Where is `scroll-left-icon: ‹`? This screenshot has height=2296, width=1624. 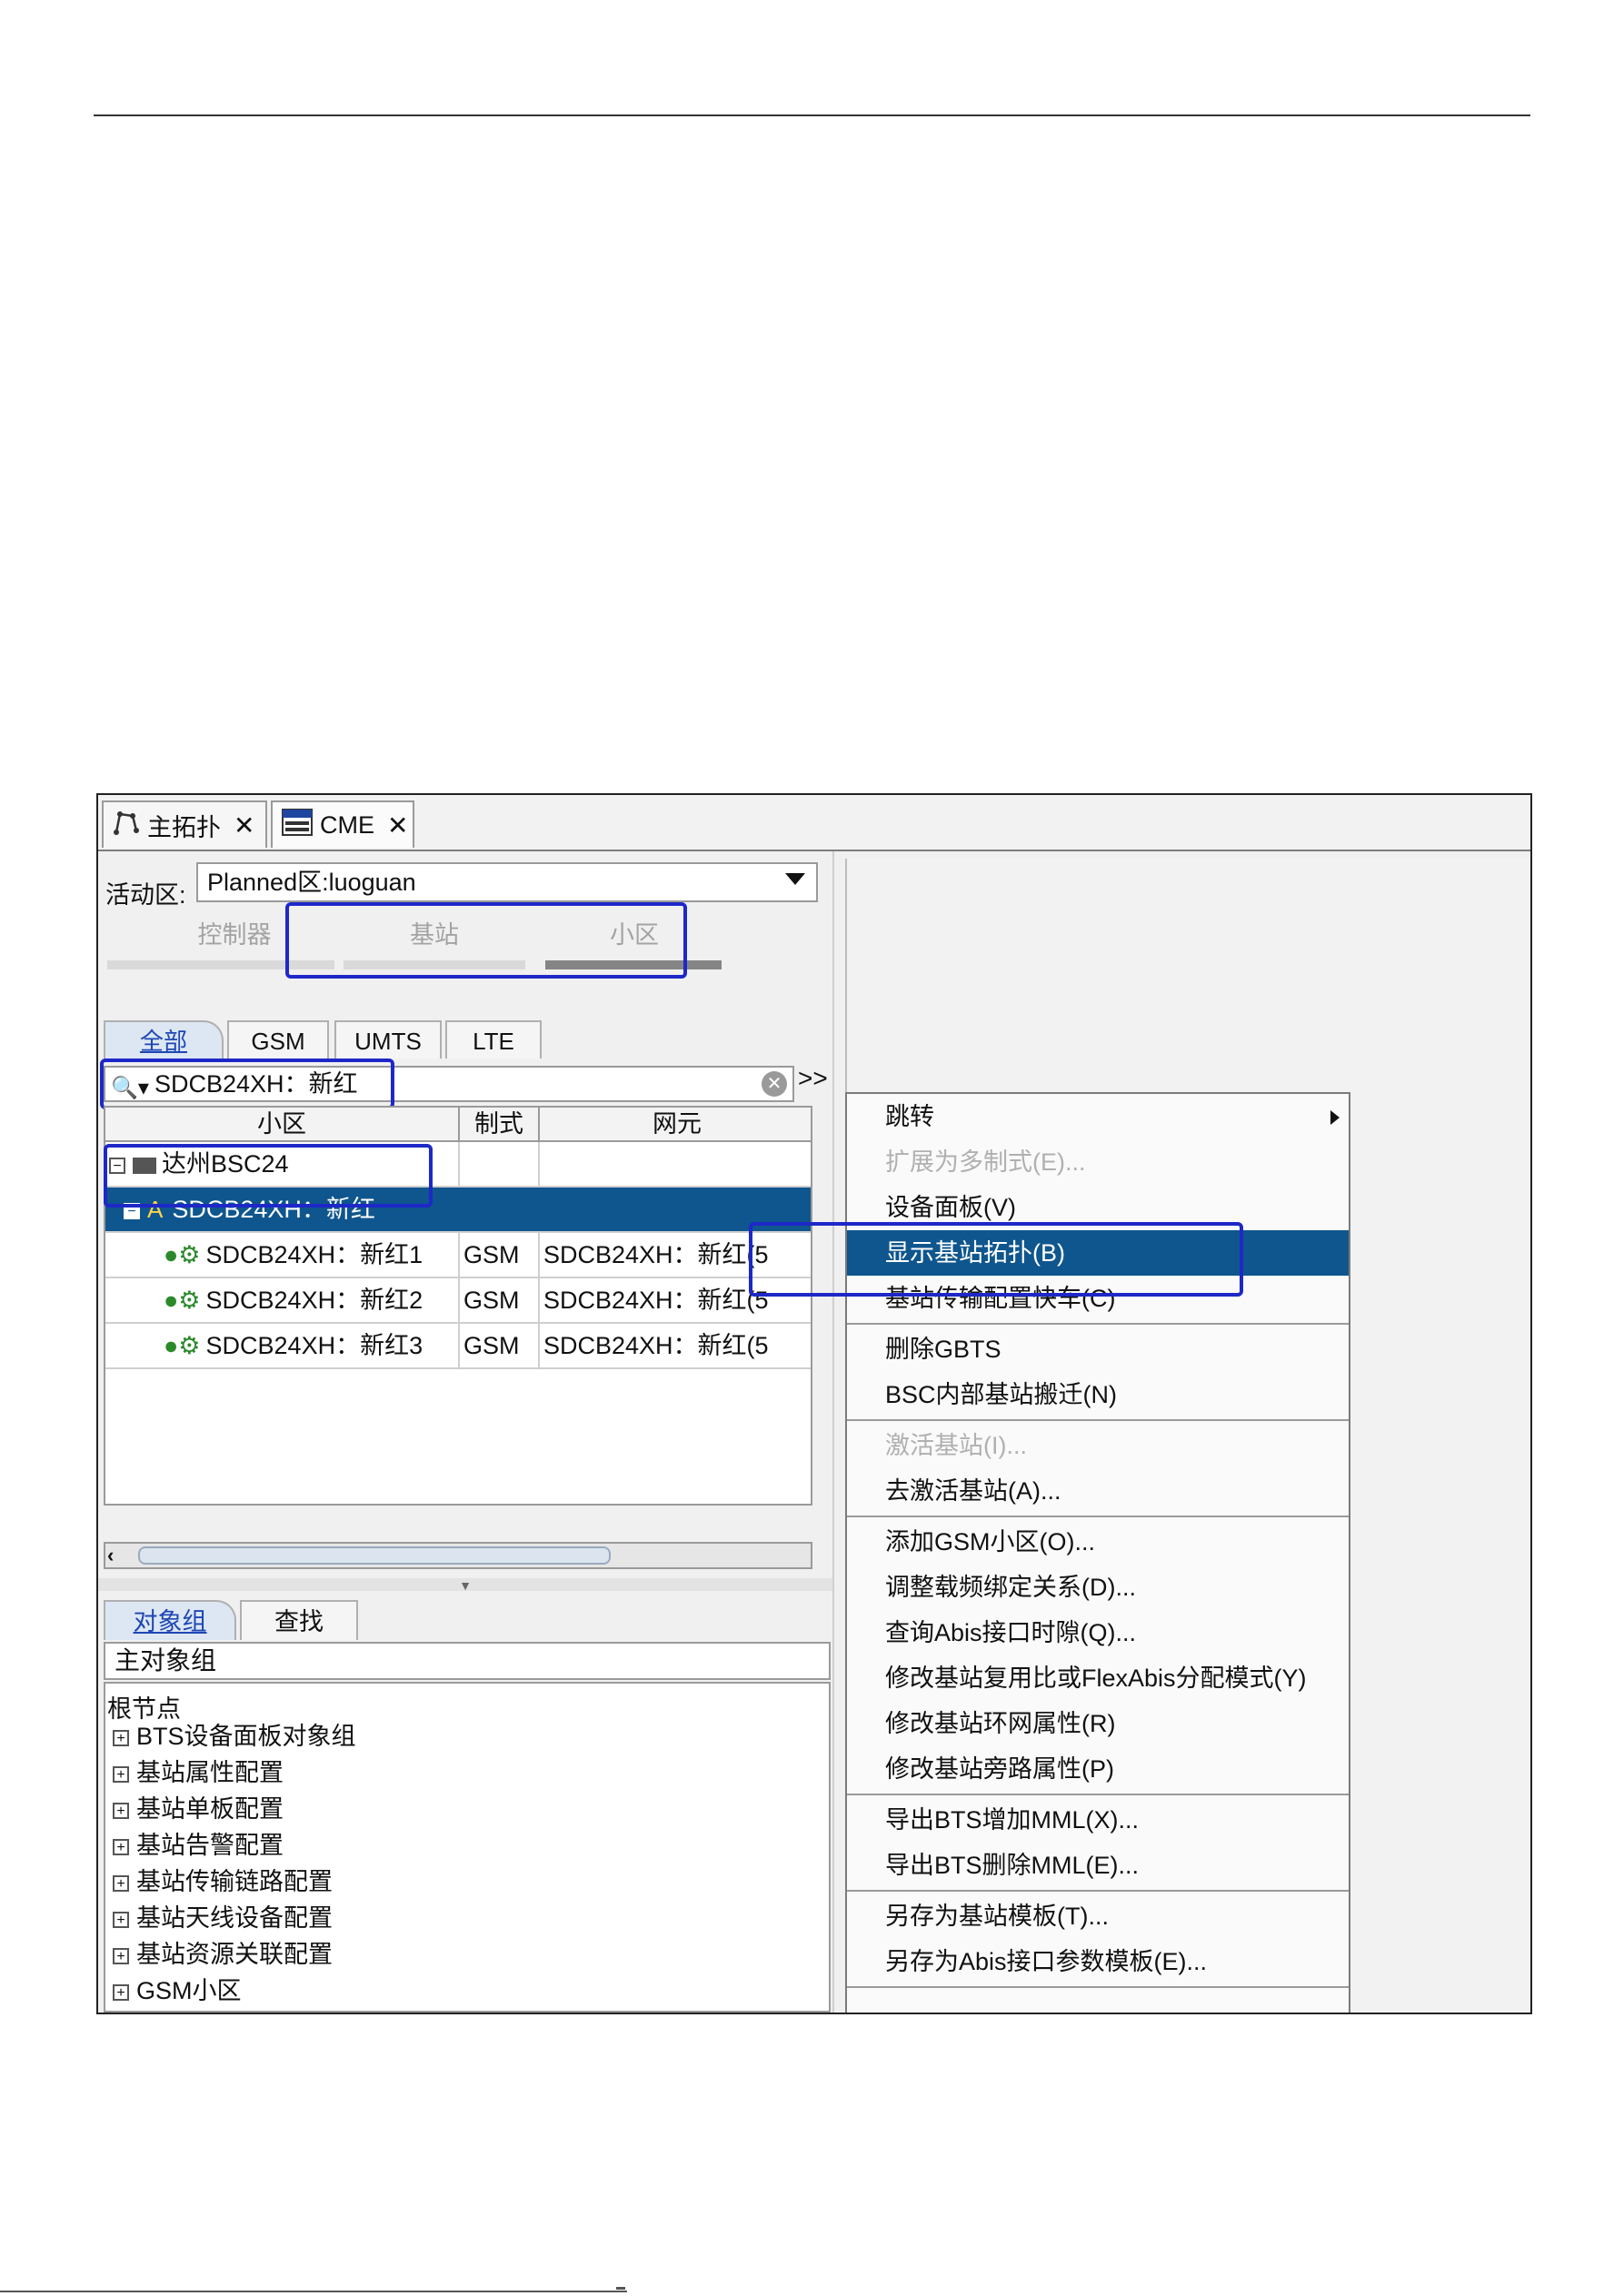 scroll-left-icon: ‹ is located at coordinates (110, 1555).